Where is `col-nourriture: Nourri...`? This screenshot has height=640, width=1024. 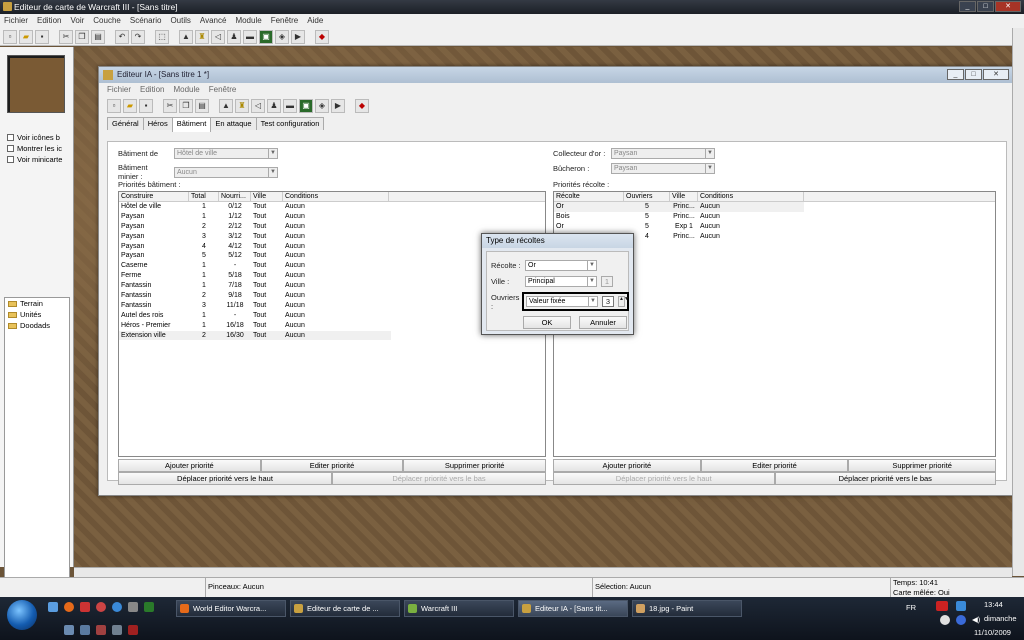
col-nourriture: Nourri... is located at coordinates (235, 196).